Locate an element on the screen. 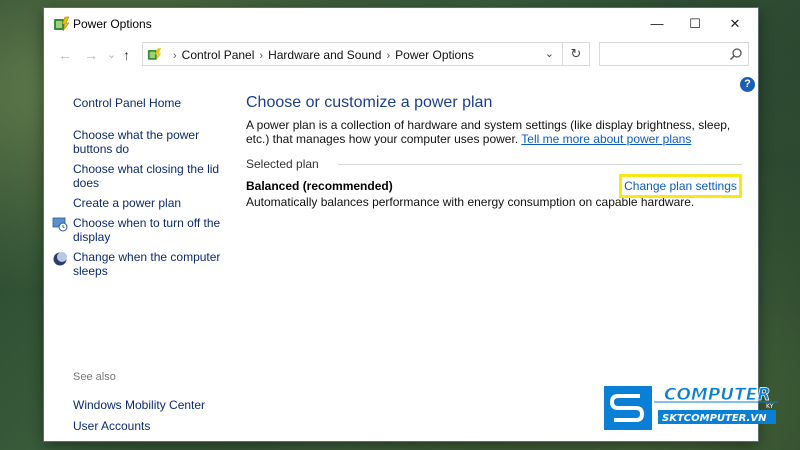 This screenshot has width=800, height=450. svg-text: COMPUTER is located at coordinates (717, 395).